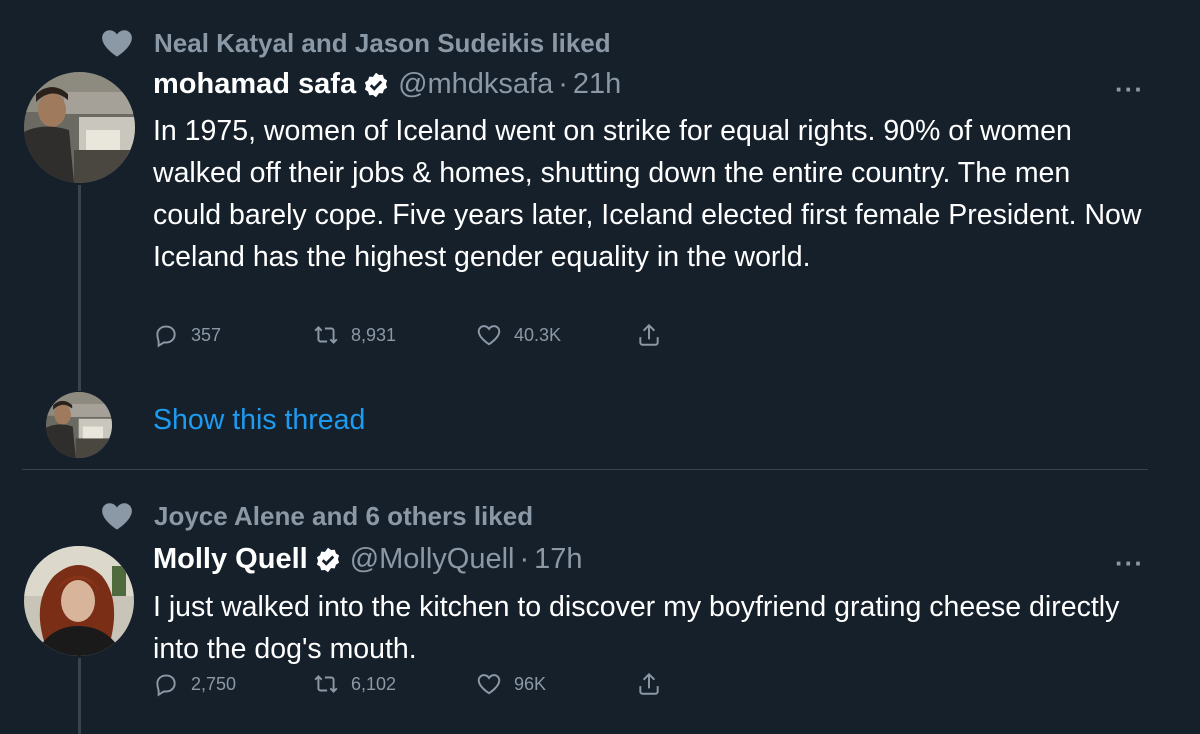  Describe the element at coordinates (382, 42) in the screenshot. I see `social-context-text: Neal Katyal and Jason Sudeikis liked` at that location.